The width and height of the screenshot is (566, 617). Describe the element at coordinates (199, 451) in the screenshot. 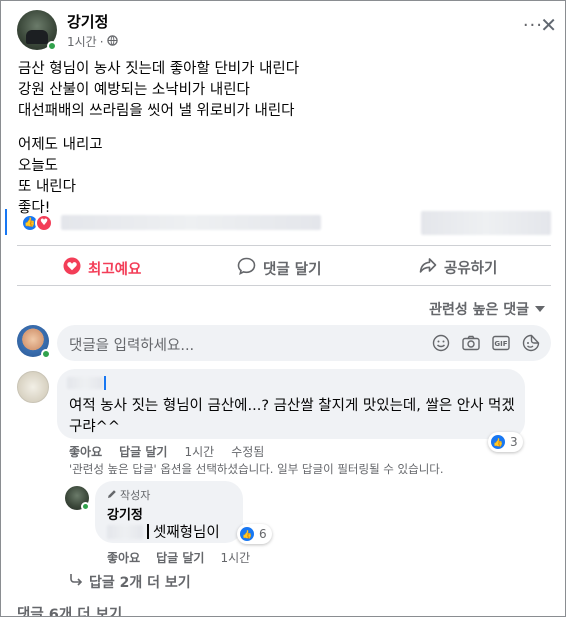

I see `comment-time: 1시간` at that location.